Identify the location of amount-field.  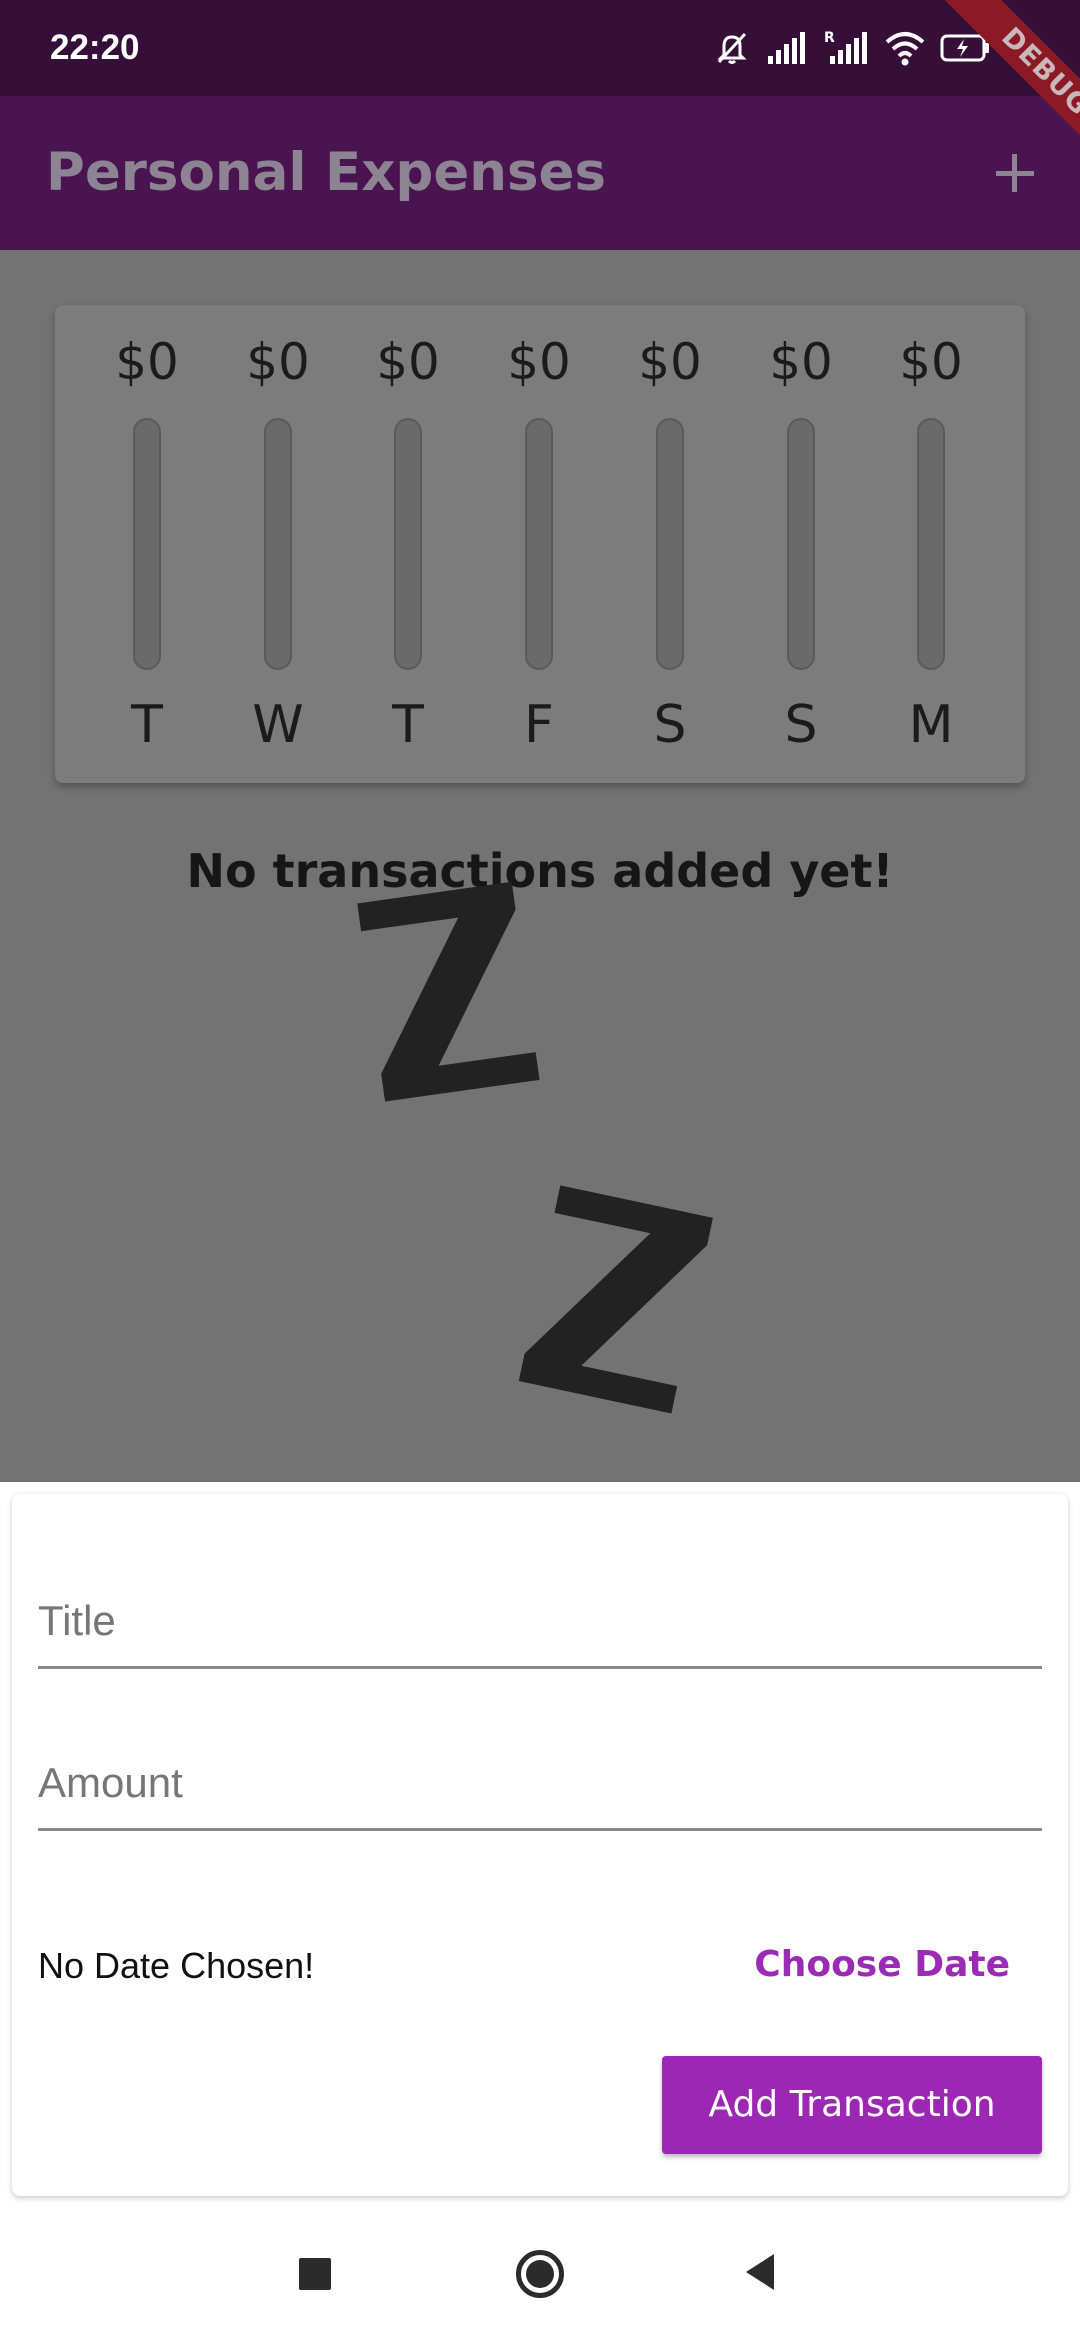
(540, 1784).